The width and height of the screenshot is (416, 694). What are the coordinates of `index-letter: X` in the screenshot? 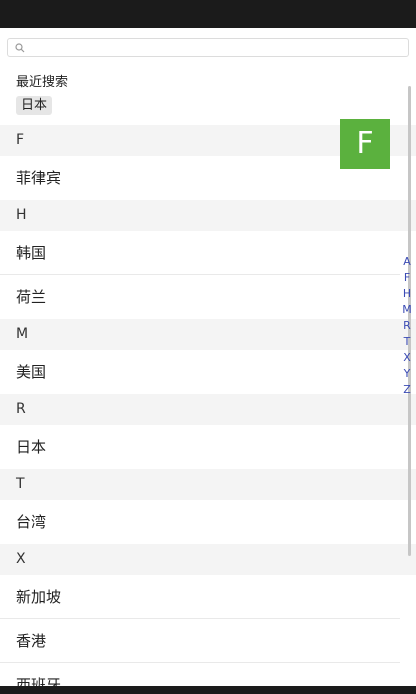 It's located at (407, 358).